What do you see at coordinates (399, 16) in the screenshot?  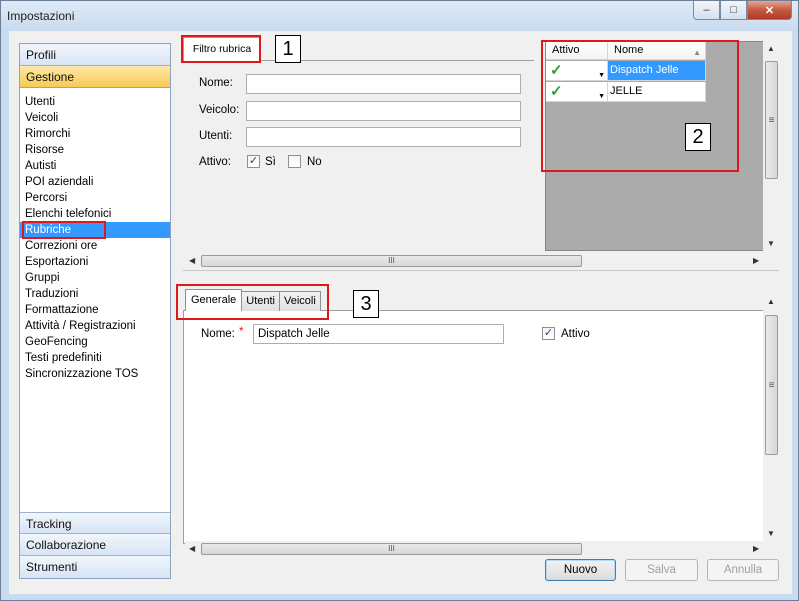 I see `title-bar: Impostazioni – □ ✕` at bounding box center [399, 16].